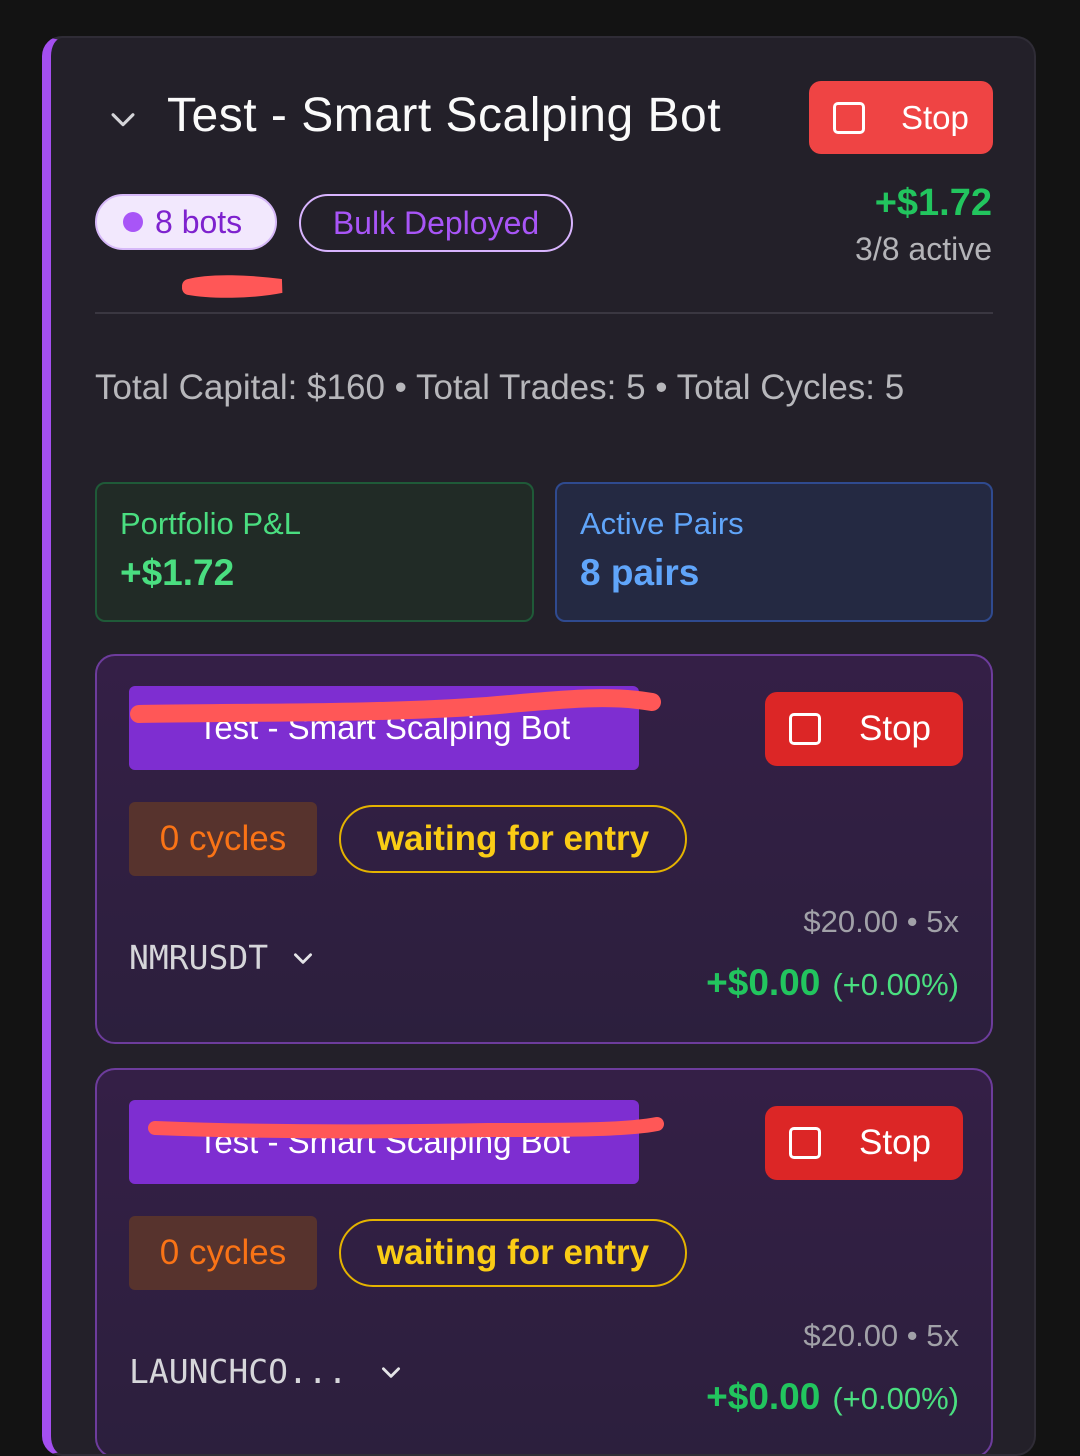 The image size is (1080, 1456). Describe the element at coordinates (436, 223) in the screenshot. I see `bulk-deployed-badge: Bulk Deployed` at that location.